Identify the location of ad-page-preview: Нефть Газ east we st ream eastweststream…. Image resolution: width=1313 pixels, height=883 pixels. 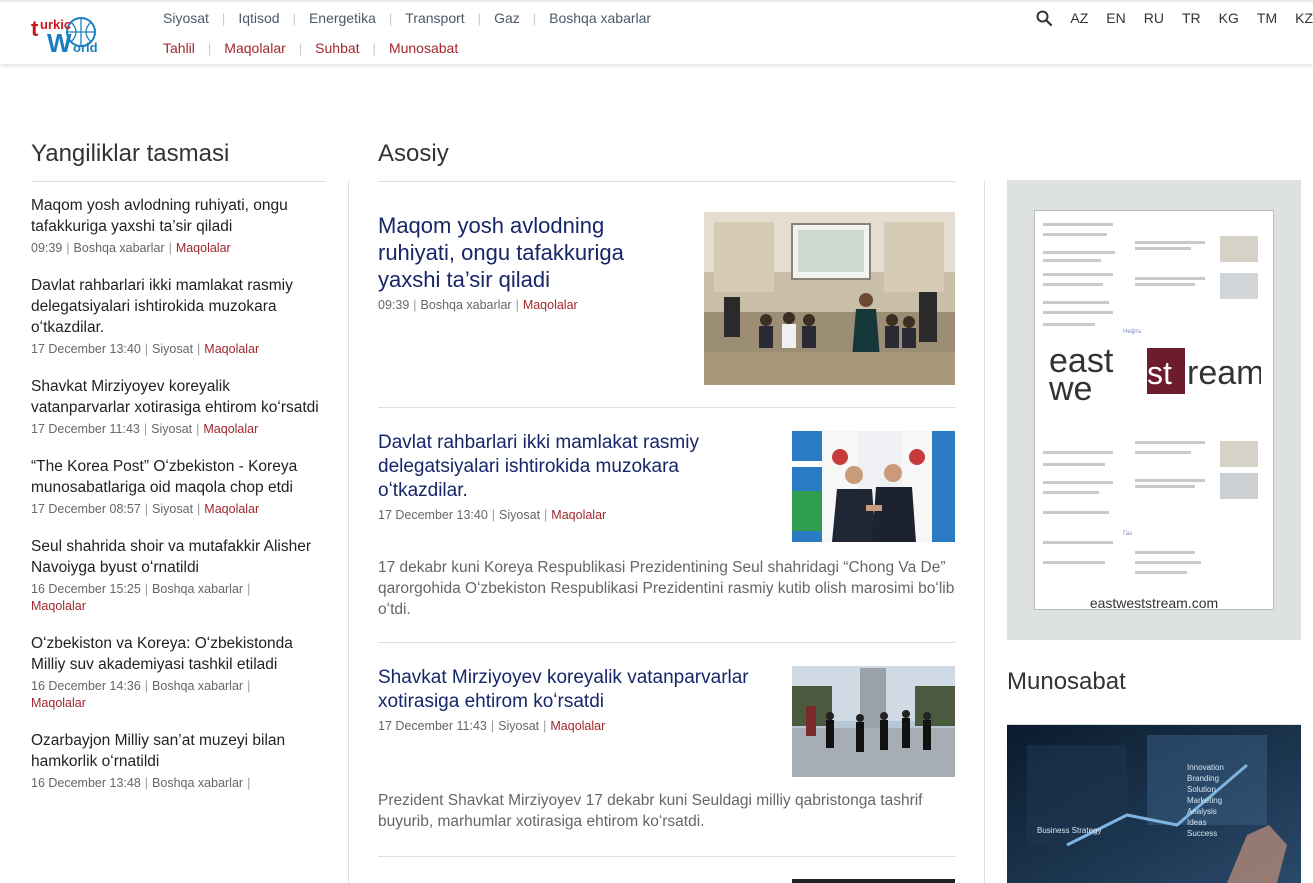
(1154, 410).